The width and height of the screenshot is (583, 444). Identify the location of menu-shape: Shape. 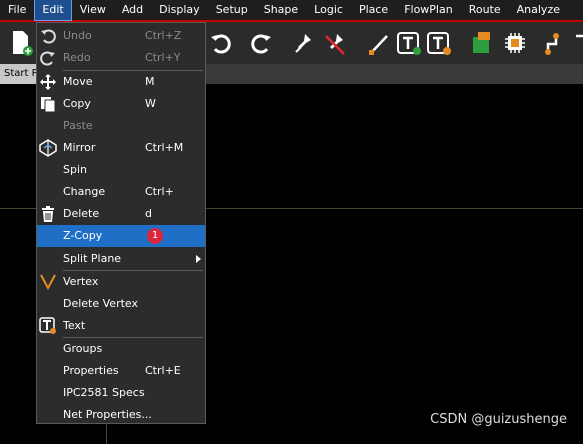
(281, 10).